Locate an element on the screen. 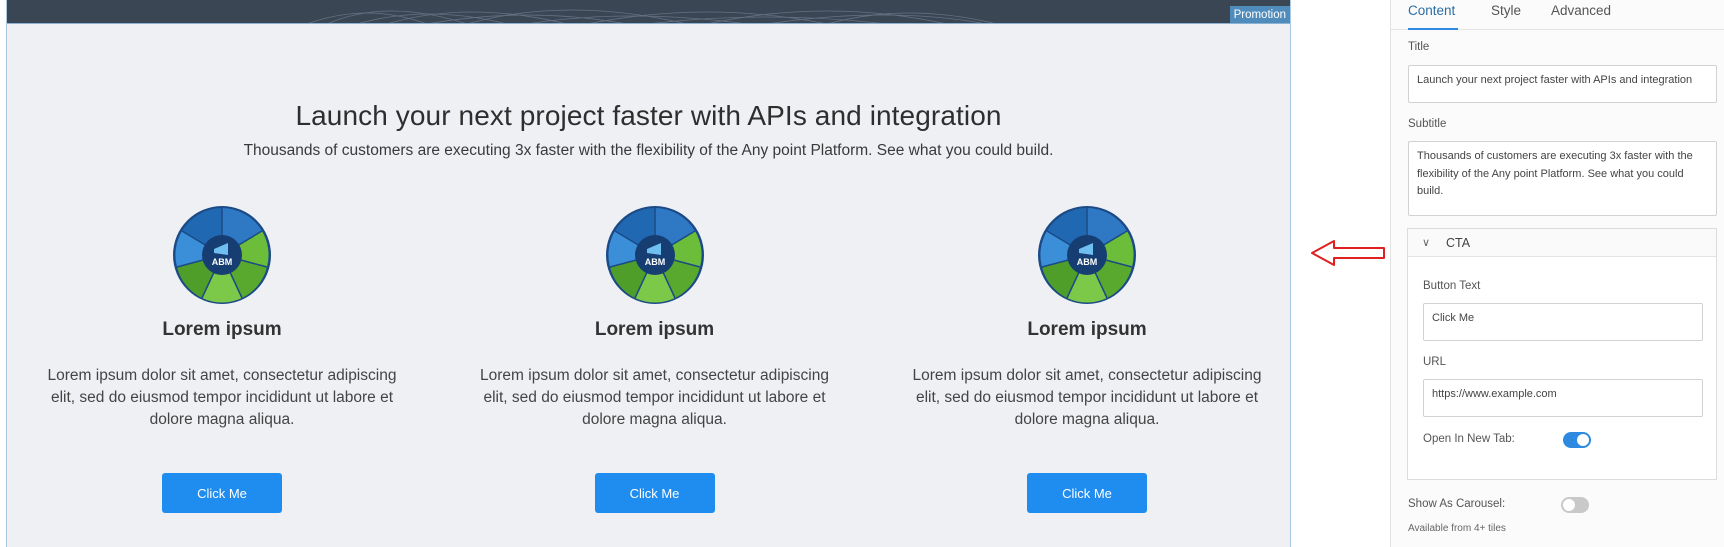 This screenshot has height=547, width=1724. button-text-input: Click Me is located at coordinates (1563, 322).